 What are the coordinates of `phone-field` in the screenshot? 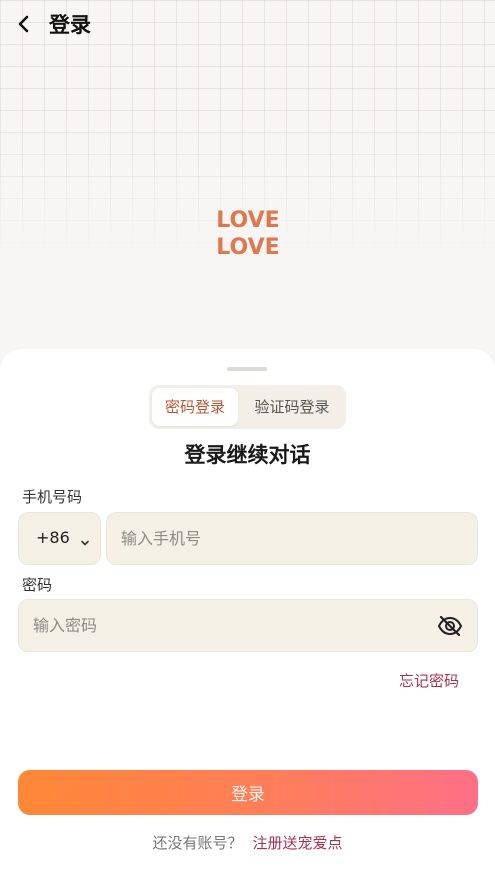 It's located at (292, 538).